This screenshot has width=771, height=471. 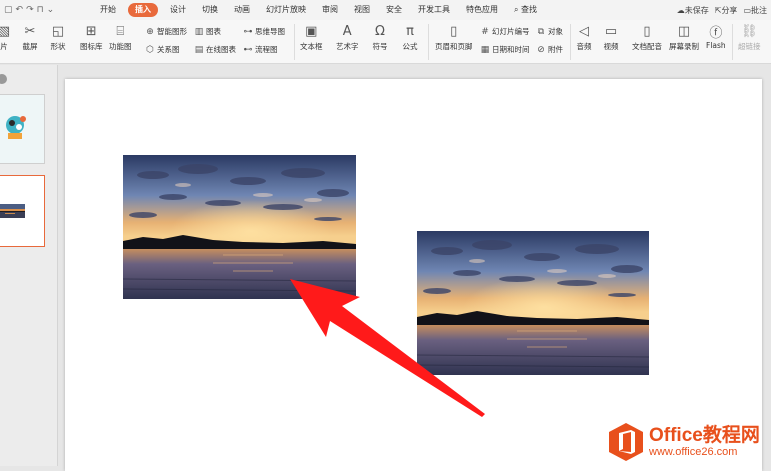 I want to click on flow-chart-button: ⊷ 流程图, so click(x=260, y=49).